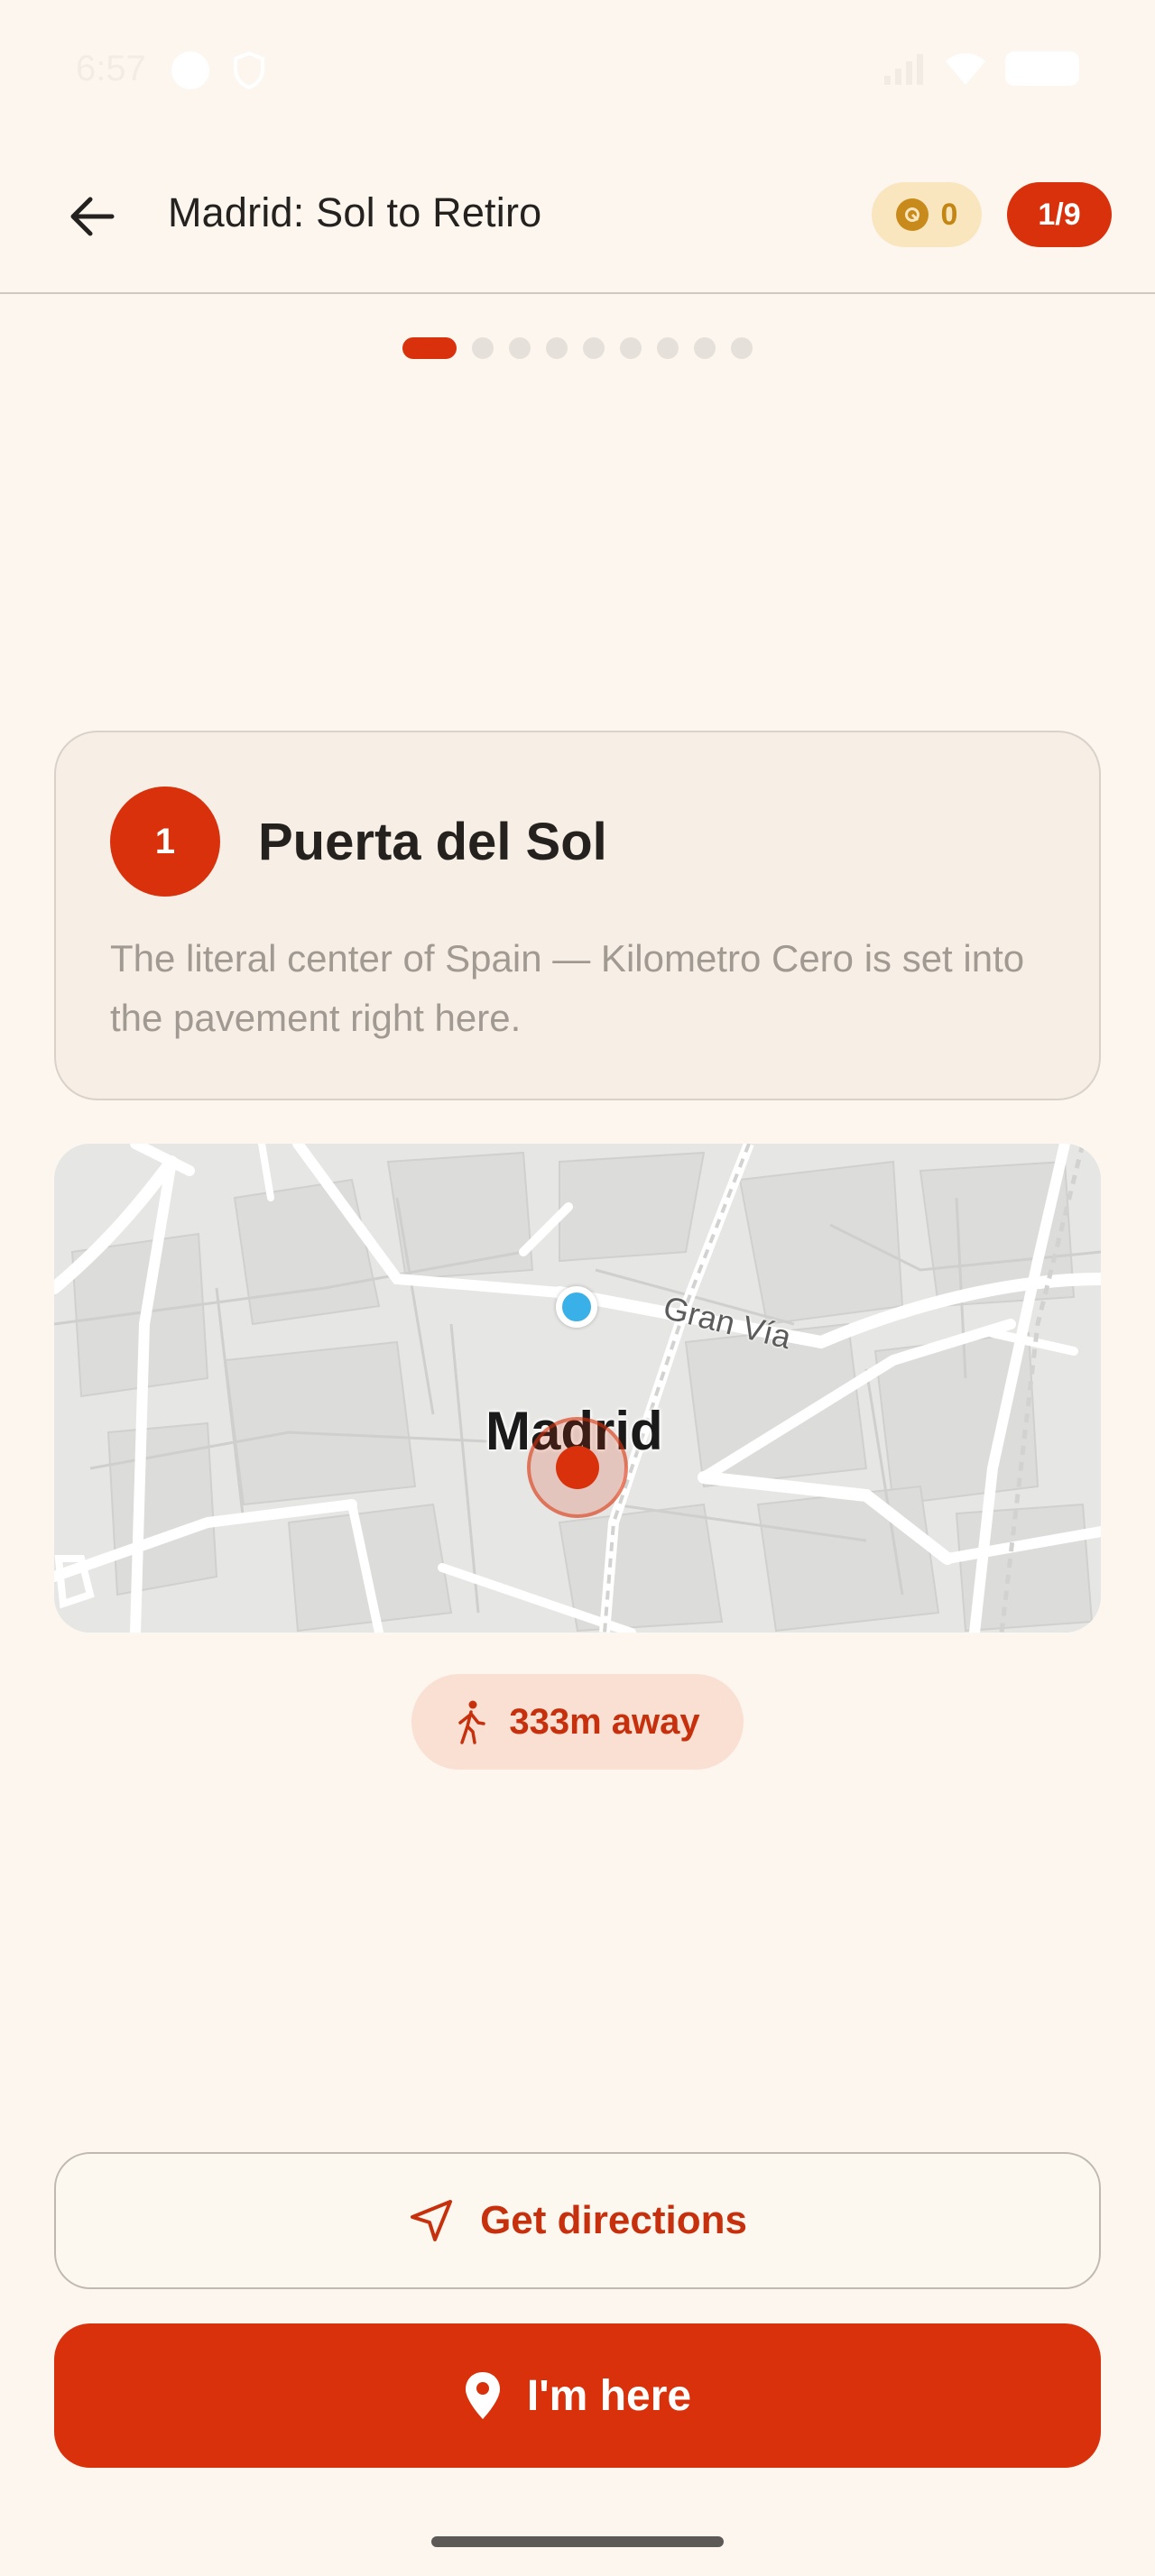 The height and width of the screenshot is (2576, 1155). I want to click on top-app-bar: Madrid: Sol to Retiro 0 1/9, so click(577, 214).